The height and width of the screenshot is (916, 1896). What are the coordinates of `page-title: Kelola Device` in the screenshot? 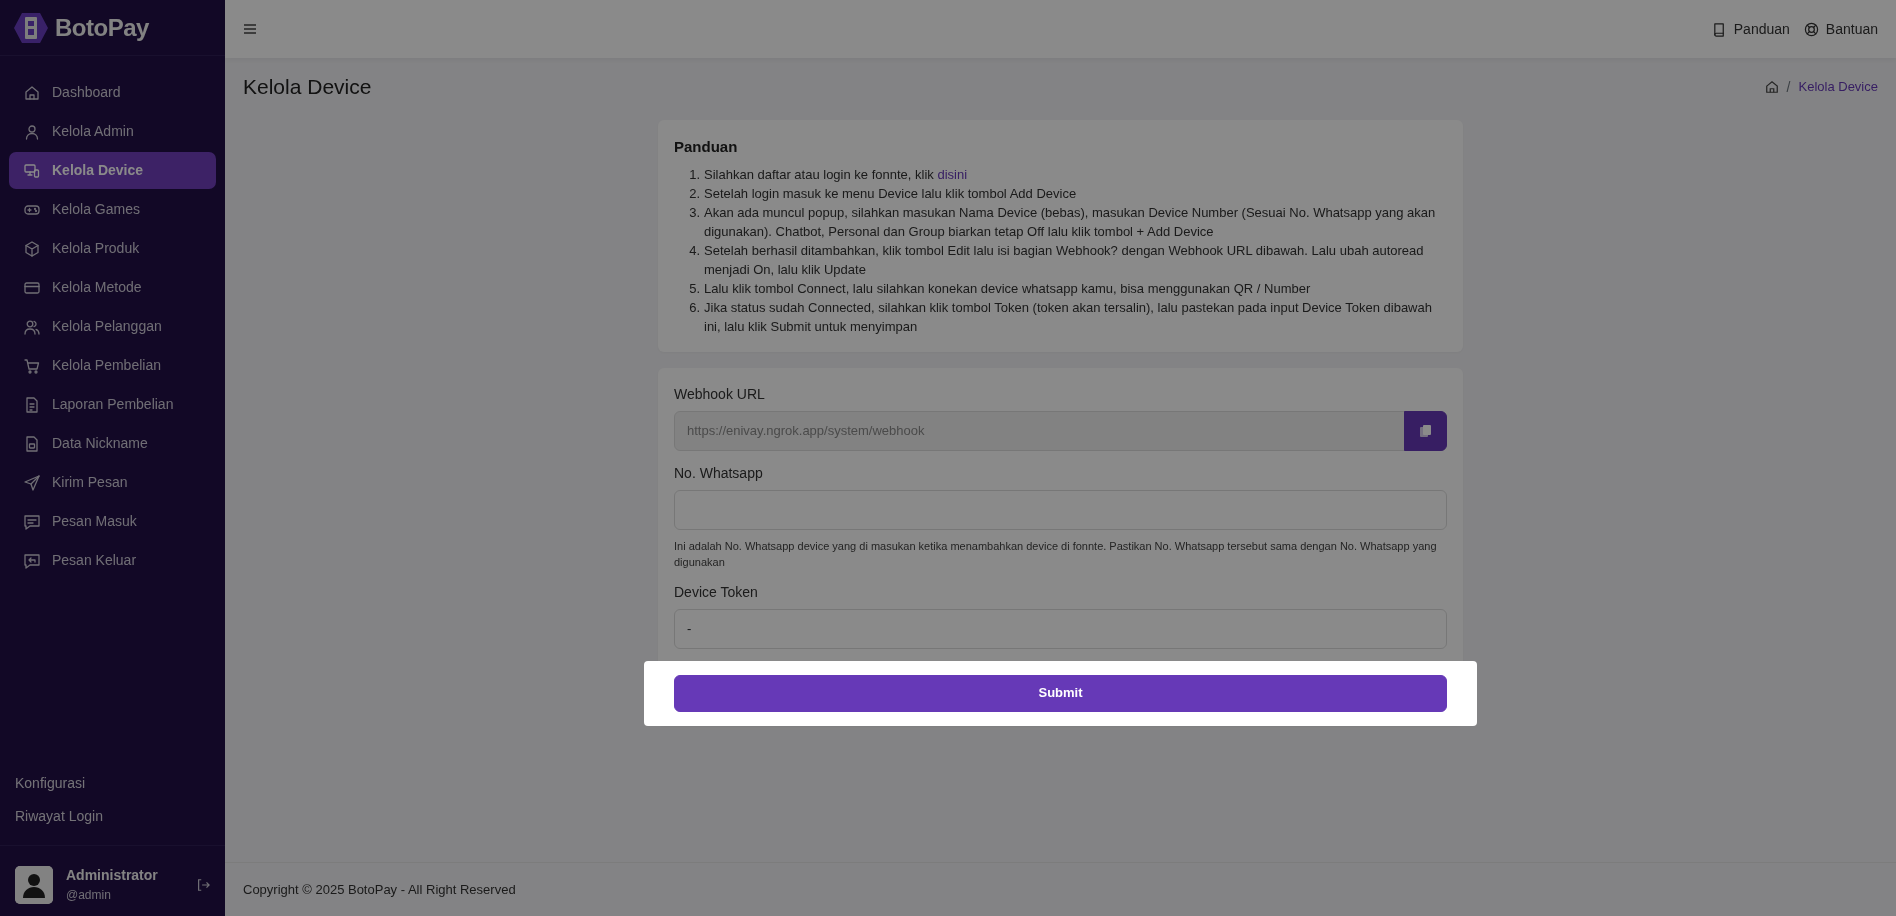 It's located at (307, 87).